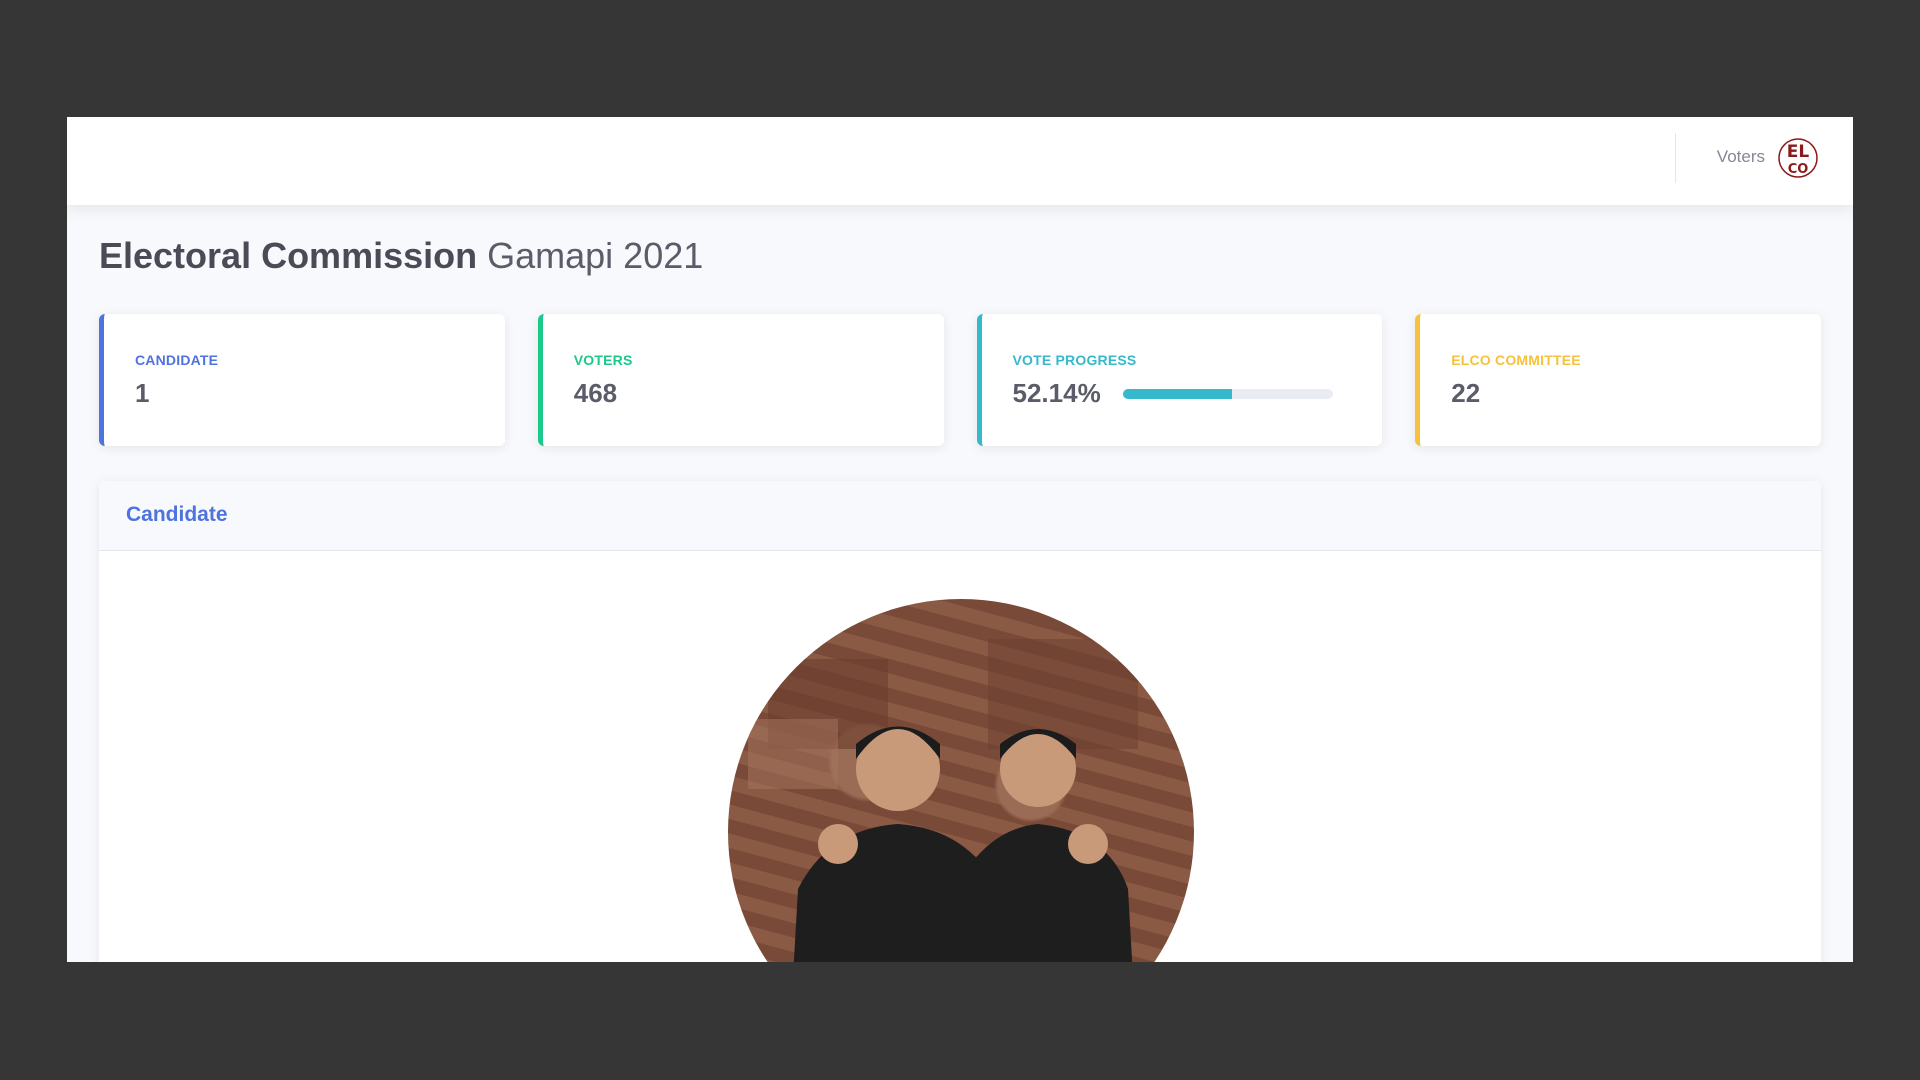 Image resolution: width=1920 pixels, height=1080 pixels. Describe the element at coordinates (177, 514) in the screenshot. I see `panel-title: Candidate` at that location.